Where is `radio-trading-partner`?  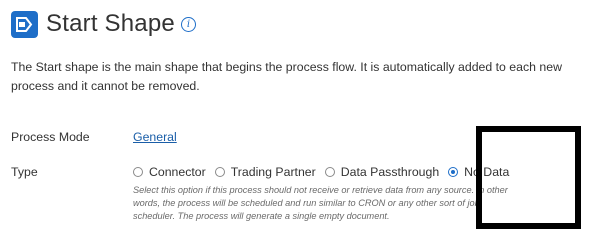
radio-trading-partner is located at coordinates (219, 172).